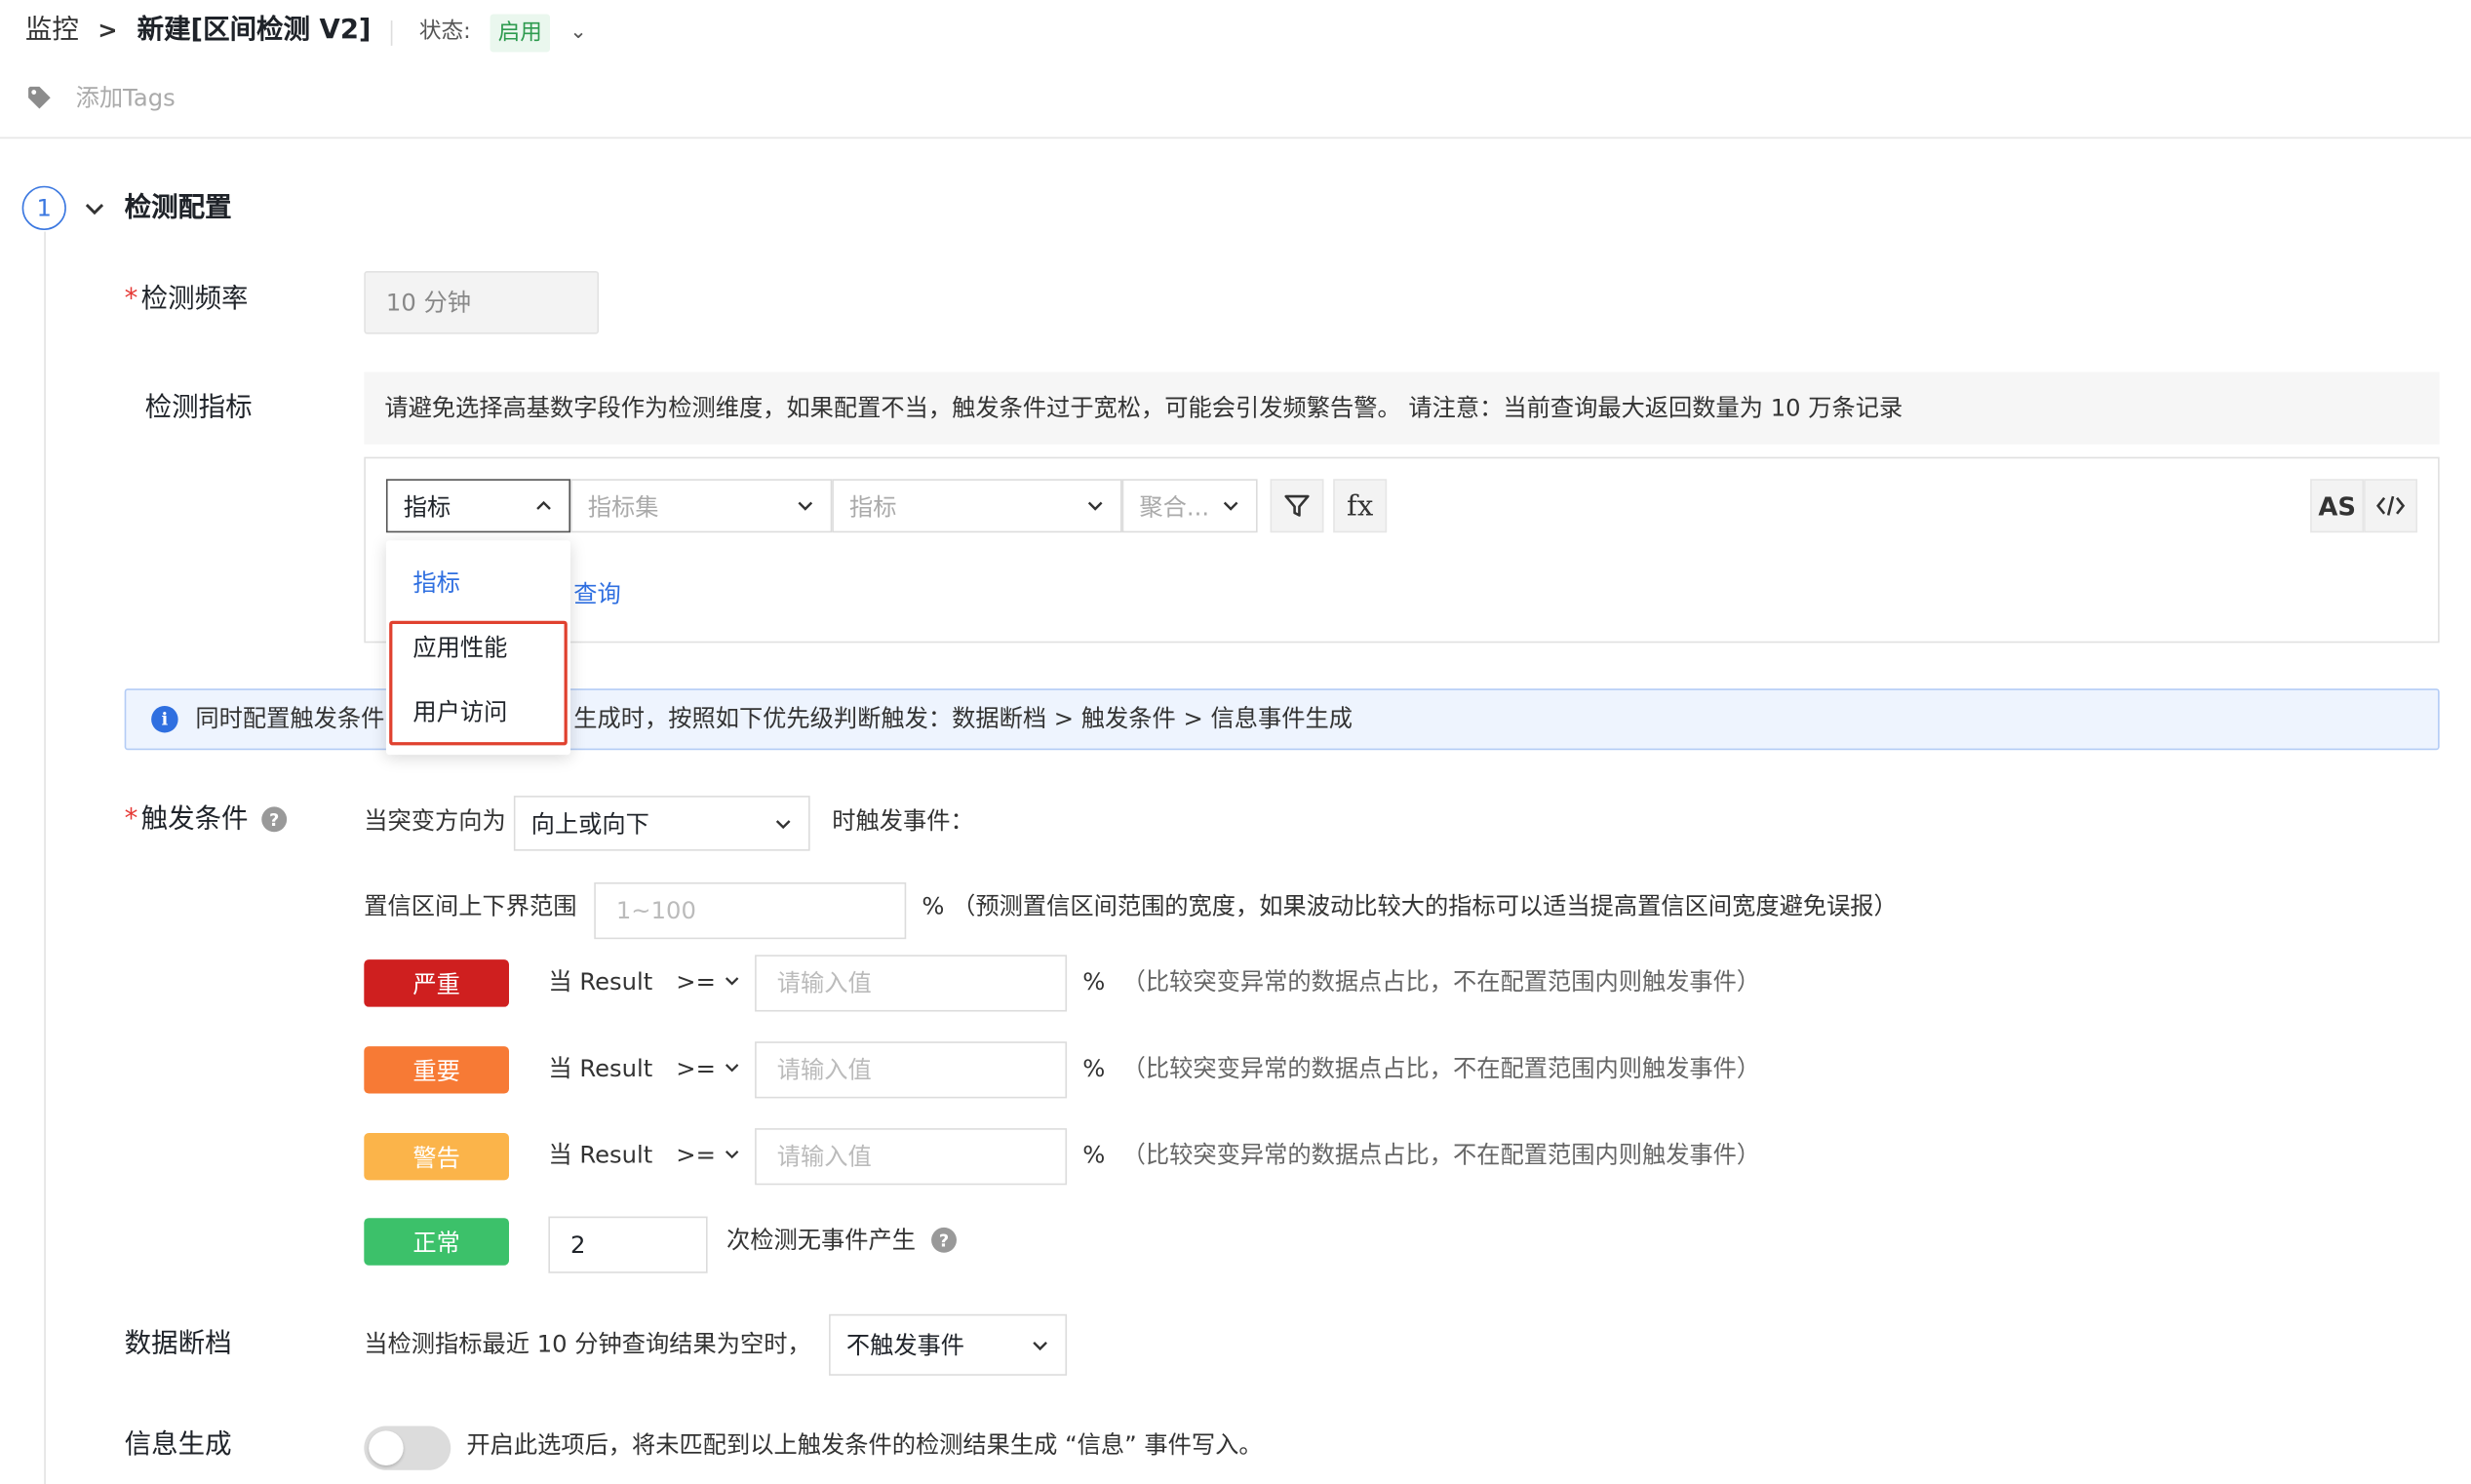 This screenshot has height=1484, width=2471. What do you see at coordinates (444, 32) in the screenshot?
I see `status-label: 状态:` at bounding box center [444, 32].